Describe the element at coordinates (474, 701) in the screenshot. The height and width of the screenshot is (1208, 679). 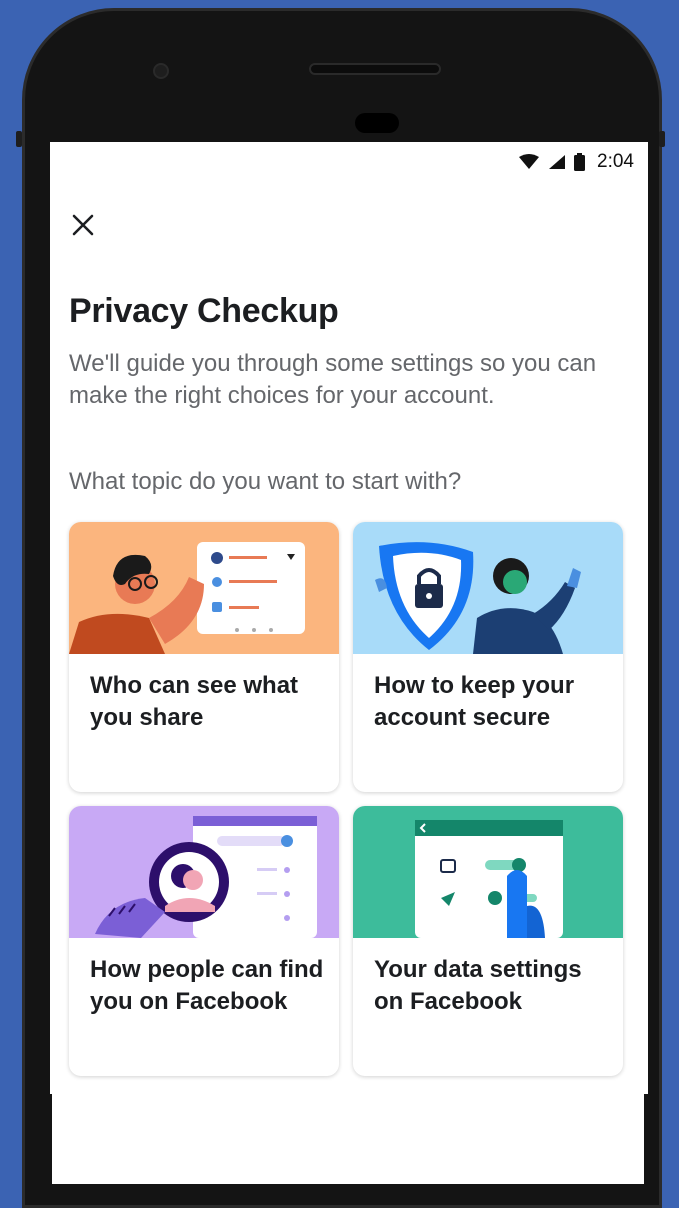
I see `topic-card-label: How to keep your account secure` at that location.